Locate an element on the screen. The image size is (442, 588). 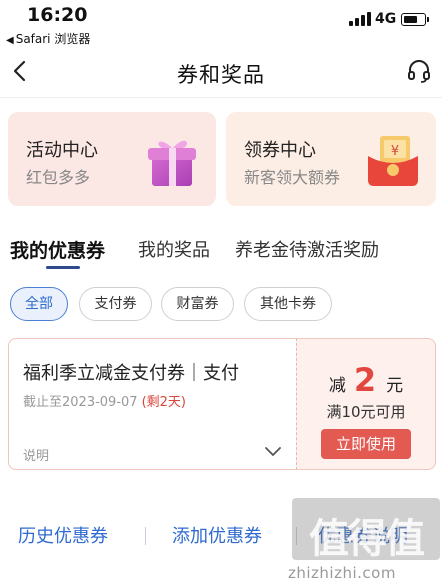
coupon-amount-prefix: 减 is located at coordinates (337, 386).